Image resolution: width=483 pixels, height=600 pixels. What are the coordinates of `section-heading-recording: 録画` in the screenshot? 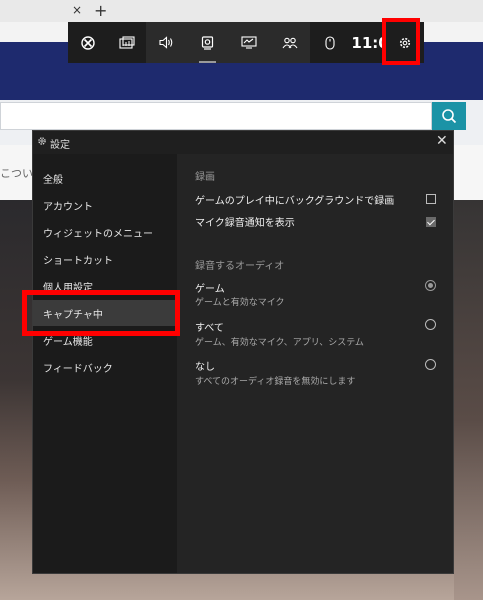 It's located at (205, 177).